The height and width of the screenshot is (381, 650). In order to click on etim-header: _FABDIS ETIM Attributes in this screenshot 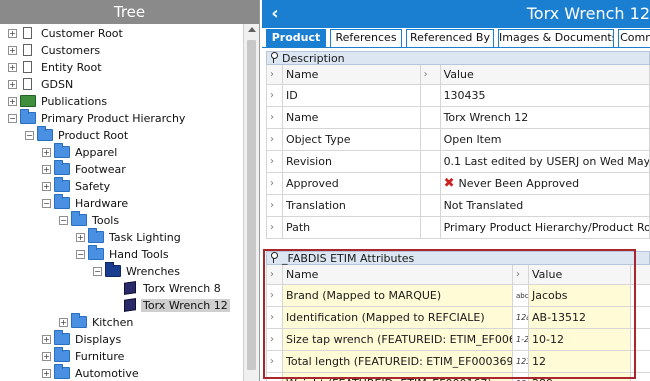, I will do `click(458, 258)`.